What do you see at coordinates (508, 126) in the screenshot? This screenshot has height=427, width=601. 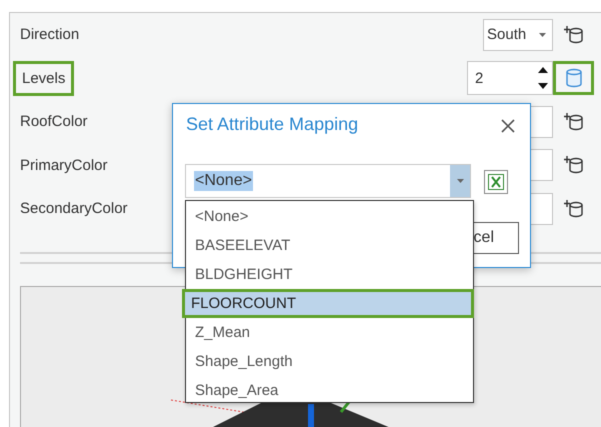 I see `close-icon` at bounding box center [508, 126].